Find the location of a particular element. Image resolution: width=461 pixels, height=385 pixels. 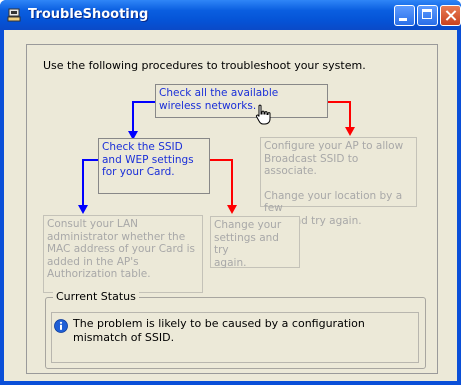

step-text: wireless networks. is located at coordinates (208, 105).